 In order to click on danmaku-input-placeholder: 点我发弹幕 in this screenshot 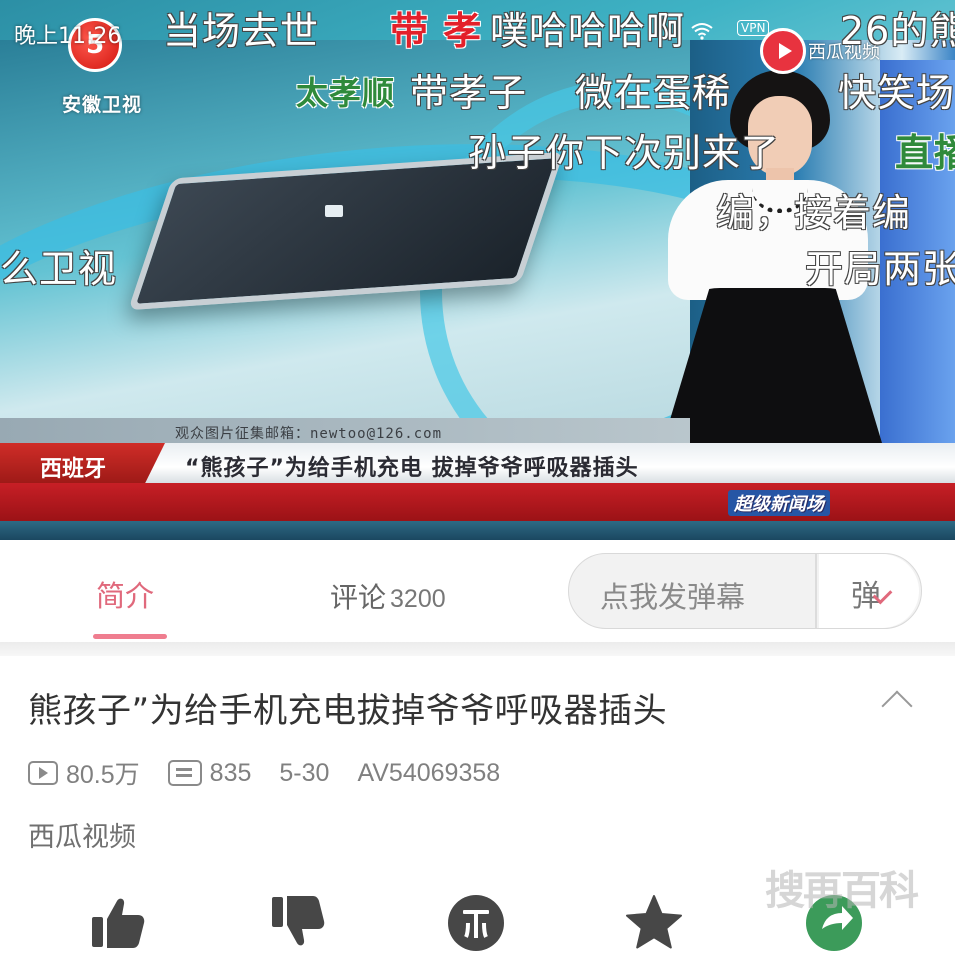, I will do `click(673, 597)`.